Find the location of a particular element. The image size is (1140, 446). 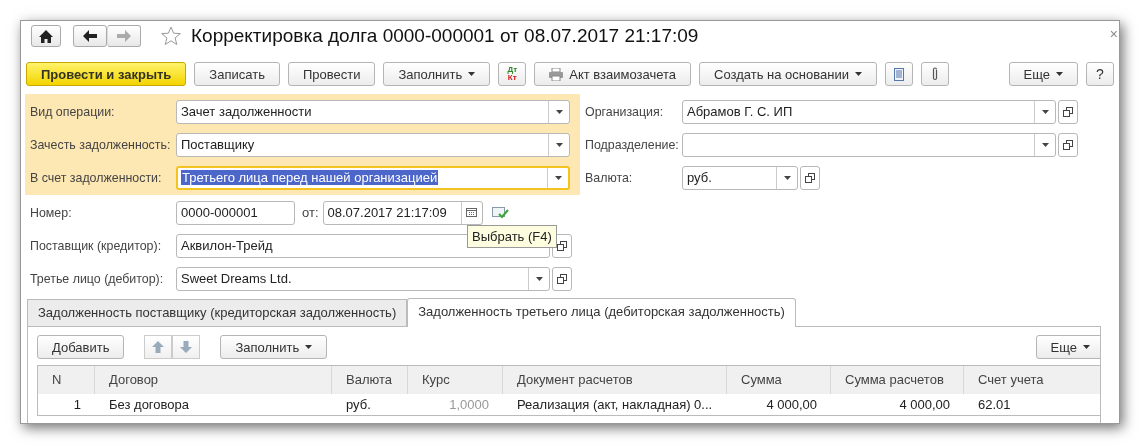

tab: Задолженность третьего лица (дебиторская задолженность) is located at coordinates (601, 312).